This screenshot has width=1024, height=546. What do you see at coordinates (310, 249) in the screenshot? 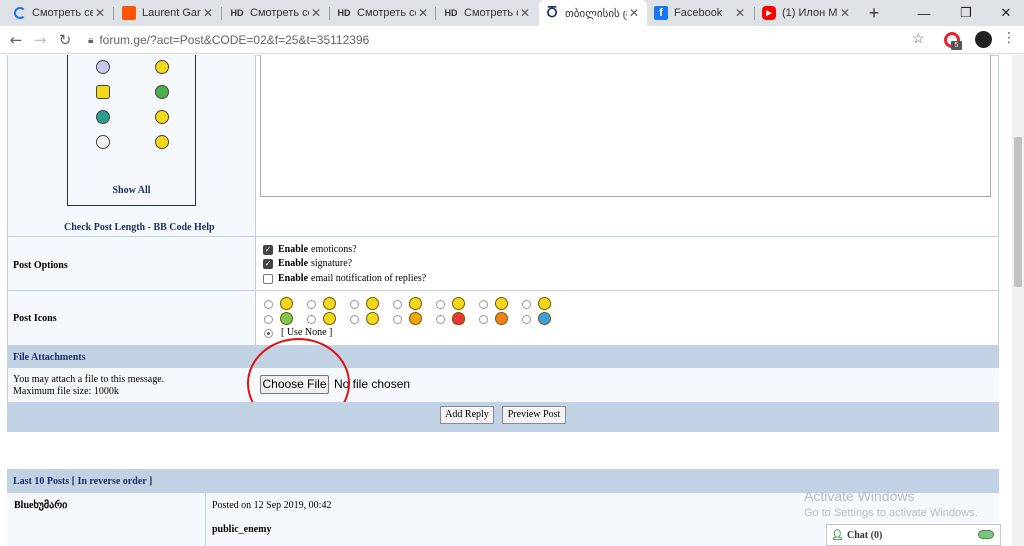
I see `option-emoticons: ✓ Enable emoticons?` at bounding box center [310, 249].